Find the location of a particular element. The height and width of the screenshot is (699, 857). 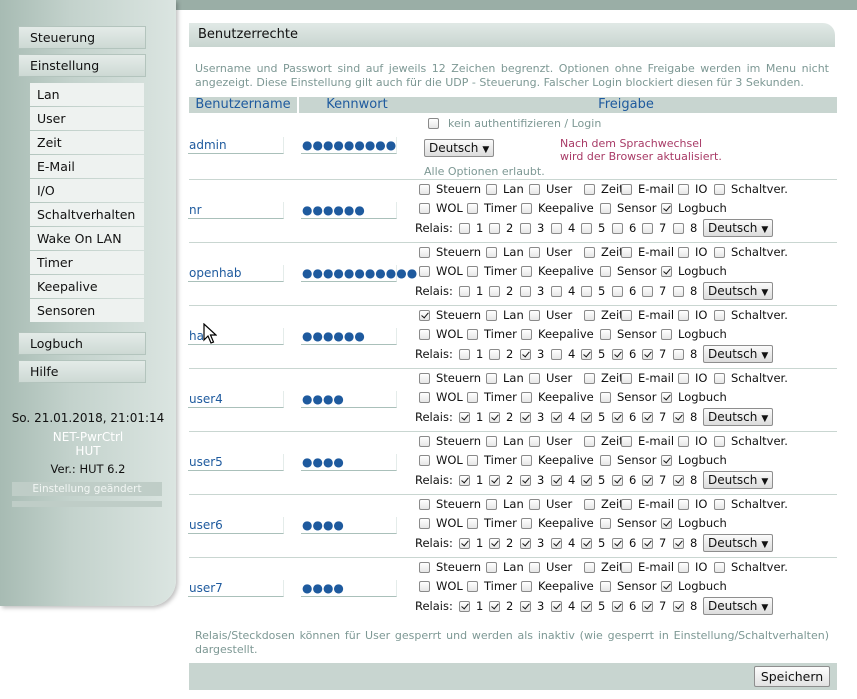

username-field: openhab is located at coordinates (236, 273).